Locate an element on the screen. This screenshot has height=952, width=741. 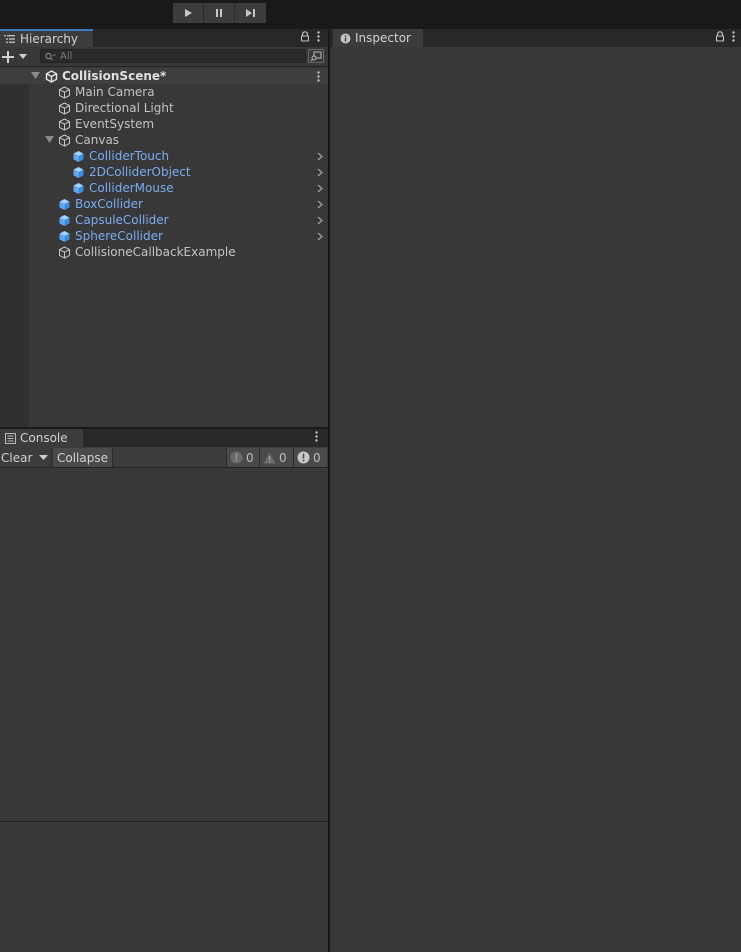
scene-search-button is located at coordinates (316, 56).